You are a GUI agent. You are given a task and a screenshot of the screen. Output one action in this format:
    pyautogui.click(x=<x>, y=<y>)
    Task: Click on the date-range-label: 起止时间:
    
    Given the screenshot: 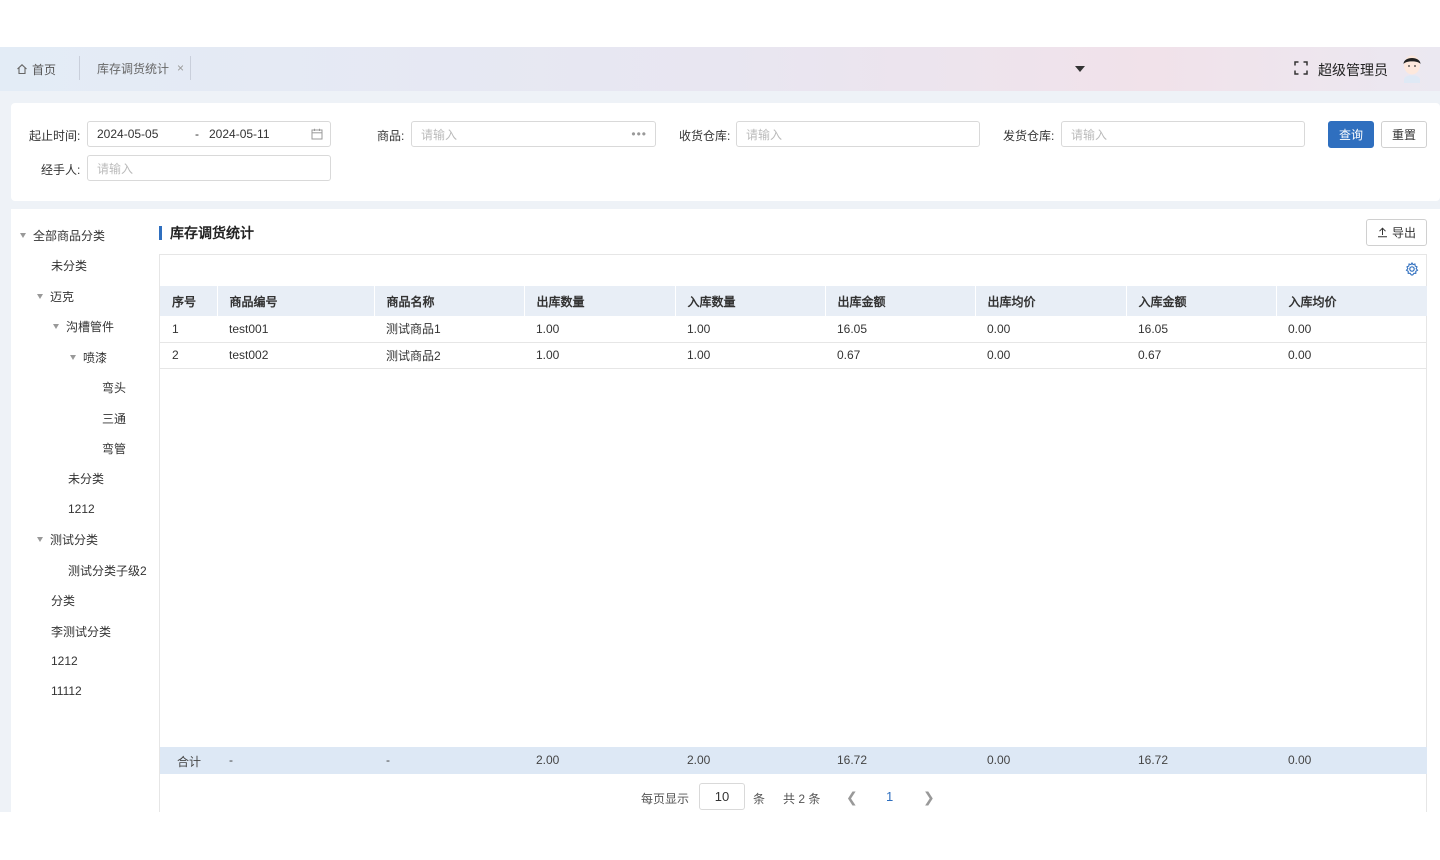 What is the action you would take?
    pyautogui.click(x=55, y=136)
    